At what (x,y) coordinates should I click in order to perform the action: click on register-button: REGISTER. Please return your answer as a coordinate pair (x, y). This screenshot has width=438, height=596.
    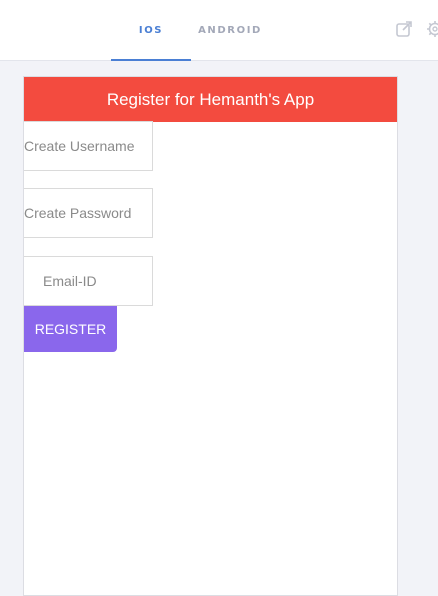
    Looking at the image, I should click on (70, 329).